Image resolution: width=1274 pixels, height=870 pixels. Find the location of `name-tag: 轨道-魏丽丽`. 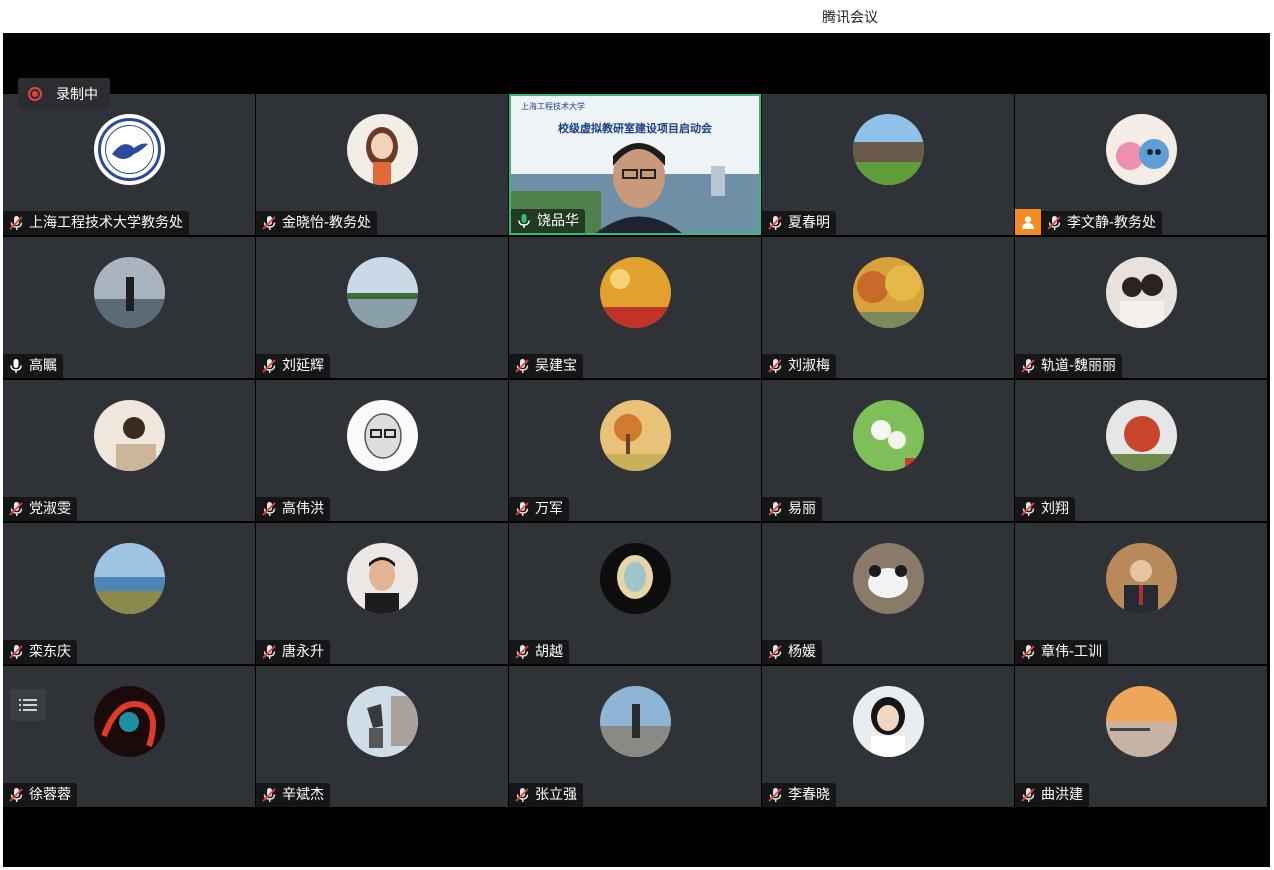

name-tag: 轨道-魏丽丽 is located at coordinates (1069, 366).